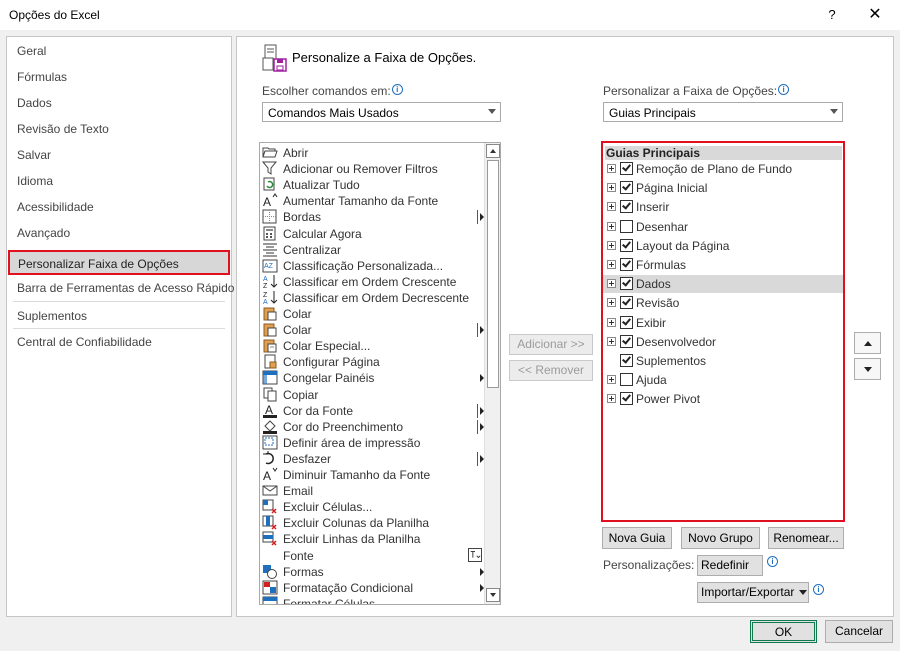 The width and height of the screenshot is (900, 651). Describe the element at coordinates (372, 539) in the screenshot. I see `command-item: Excluir Linhas da Planilha` at that location.